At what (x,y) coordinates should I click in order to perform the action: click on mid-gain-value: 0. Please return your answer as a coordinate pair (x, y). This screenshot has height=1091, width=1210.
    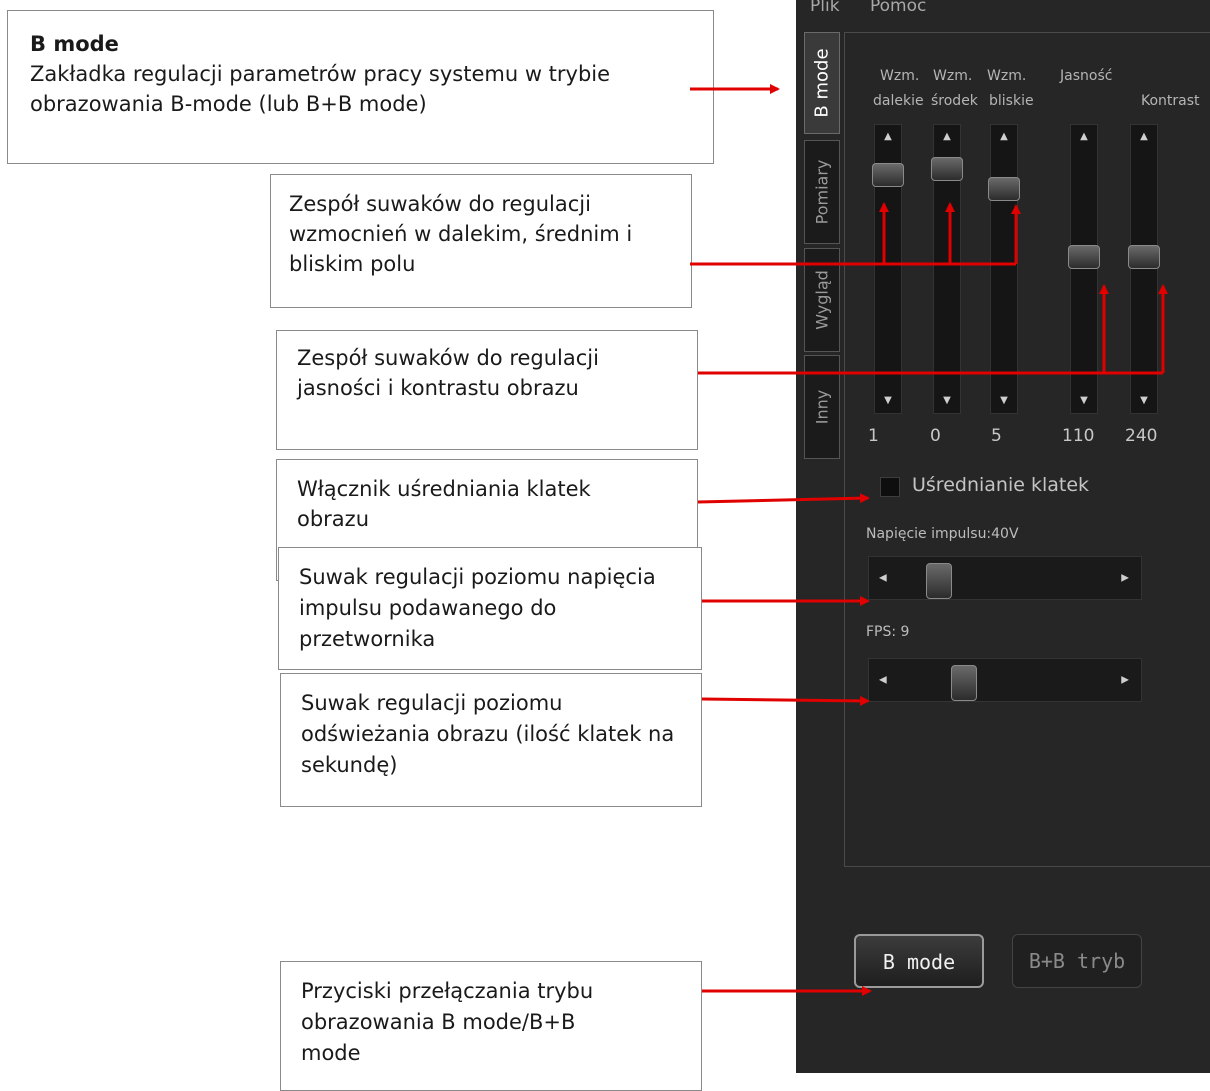
    Looking at the image, I should click on (935, 436).